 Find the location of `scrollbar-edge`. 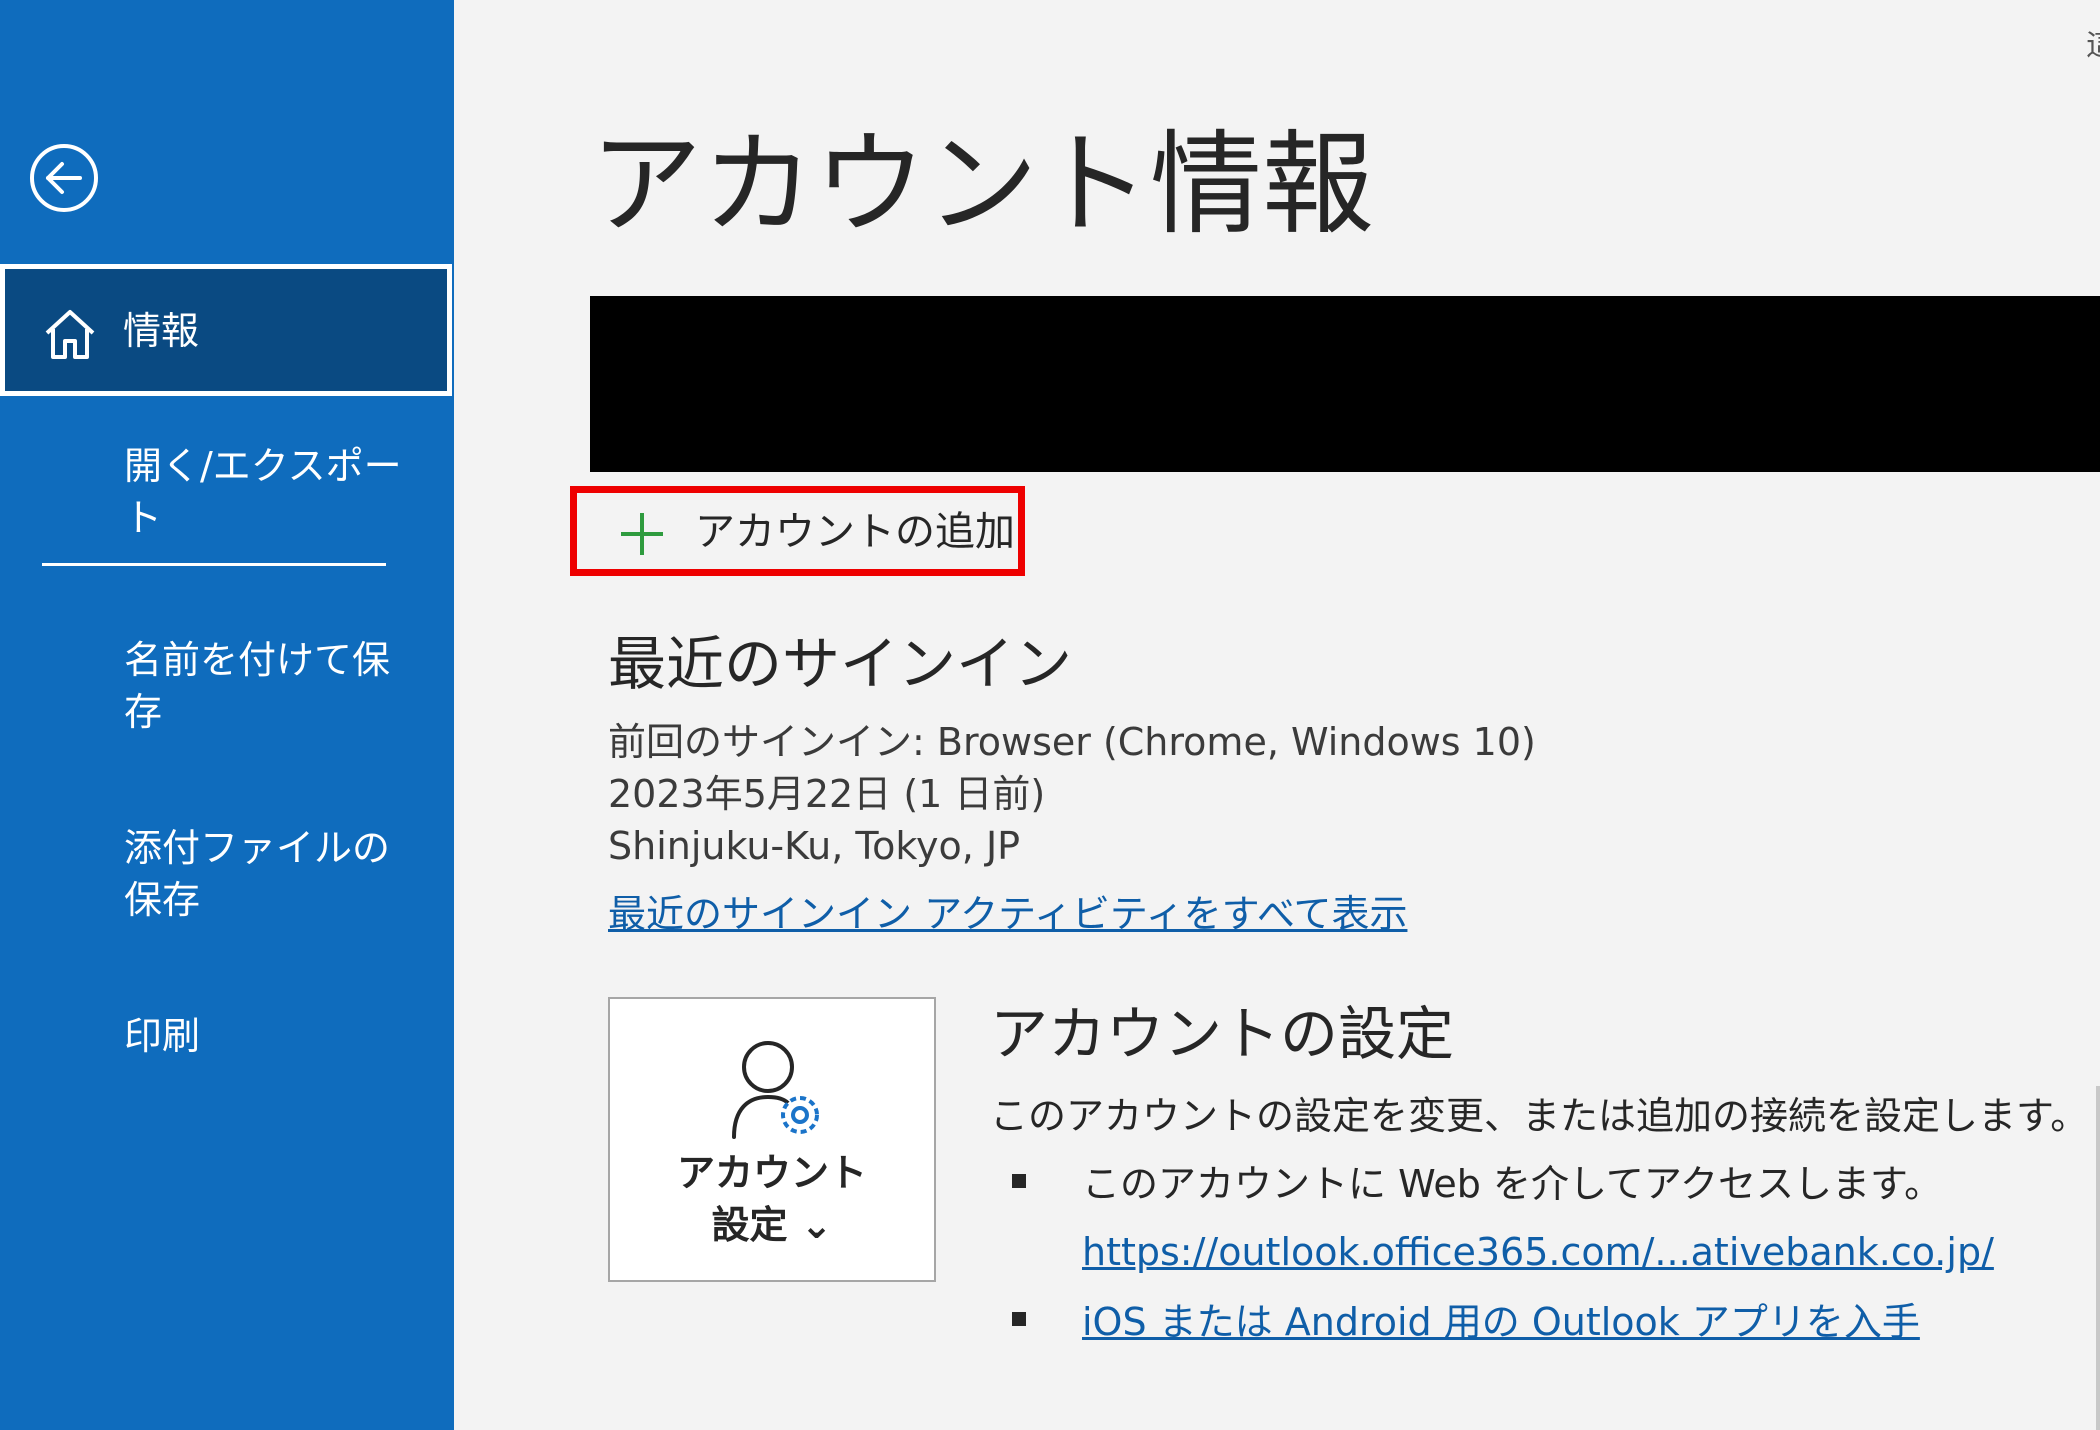

scrollbar-edge is located at coordinates (2098, 1258).